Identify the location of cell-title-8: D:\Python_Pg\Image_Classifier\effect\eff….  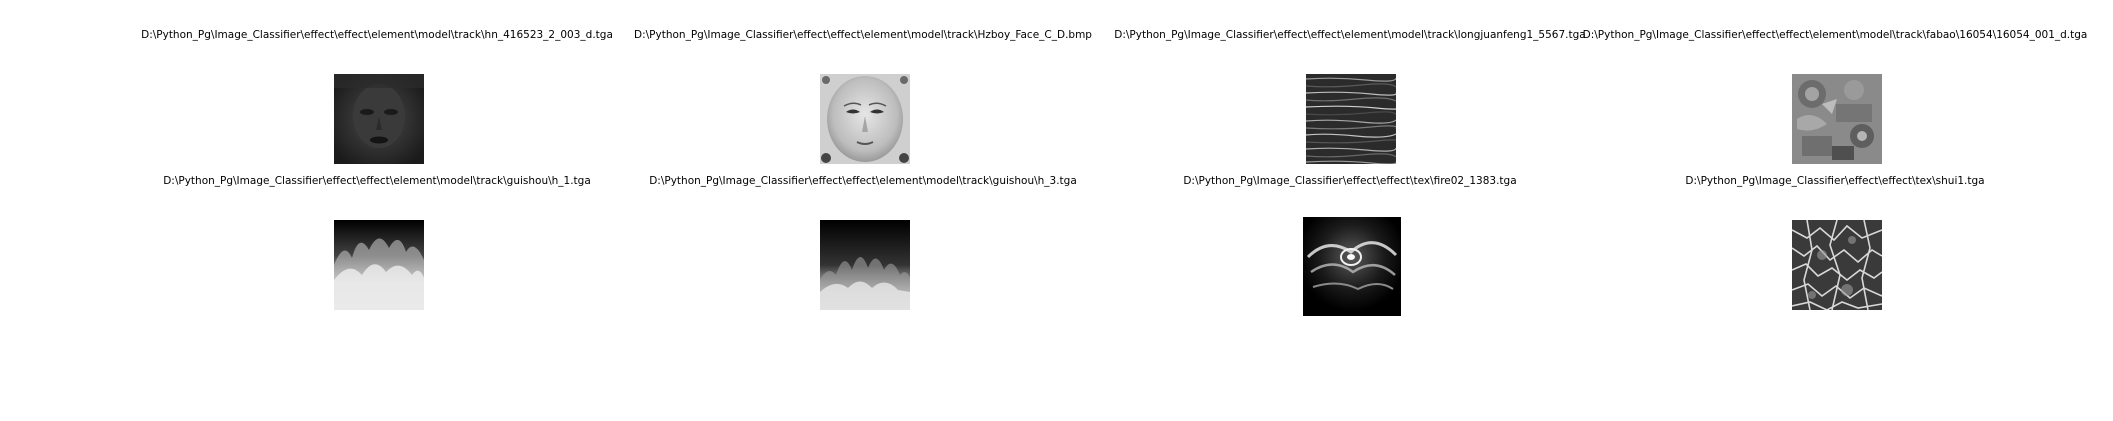
(1835, 181).